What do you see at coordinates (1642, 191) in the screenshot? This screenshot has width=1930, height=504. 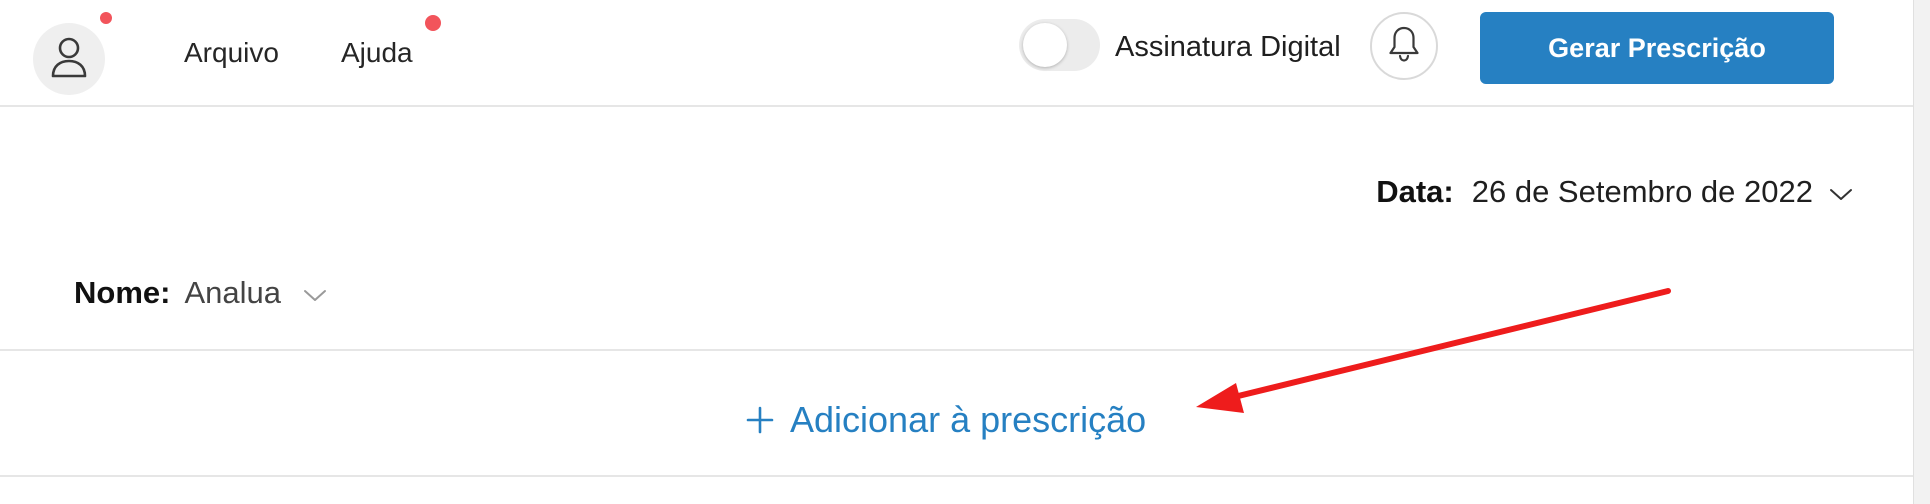 I see `date-value: 26 de Setembro de 2022` at bounding box center [1642, 191].